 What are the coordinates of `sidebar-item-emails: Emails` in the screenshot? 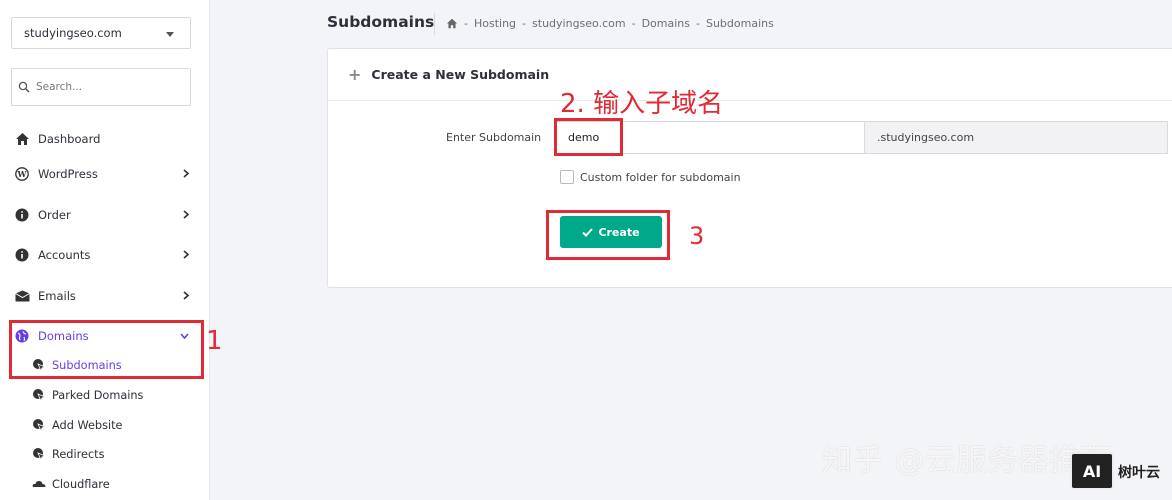 It's located at (104, 296).